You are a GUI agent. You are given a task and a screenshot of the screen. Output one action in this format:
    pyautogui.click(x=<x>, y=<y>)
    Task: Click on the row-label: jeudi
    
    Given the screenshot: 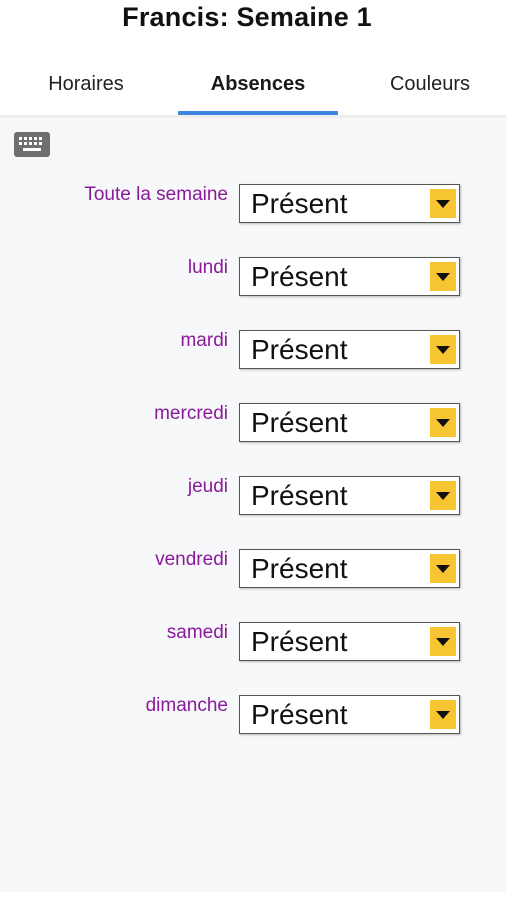 What is the action you would take?
    pyautogui.click(x=207, y=486)
    